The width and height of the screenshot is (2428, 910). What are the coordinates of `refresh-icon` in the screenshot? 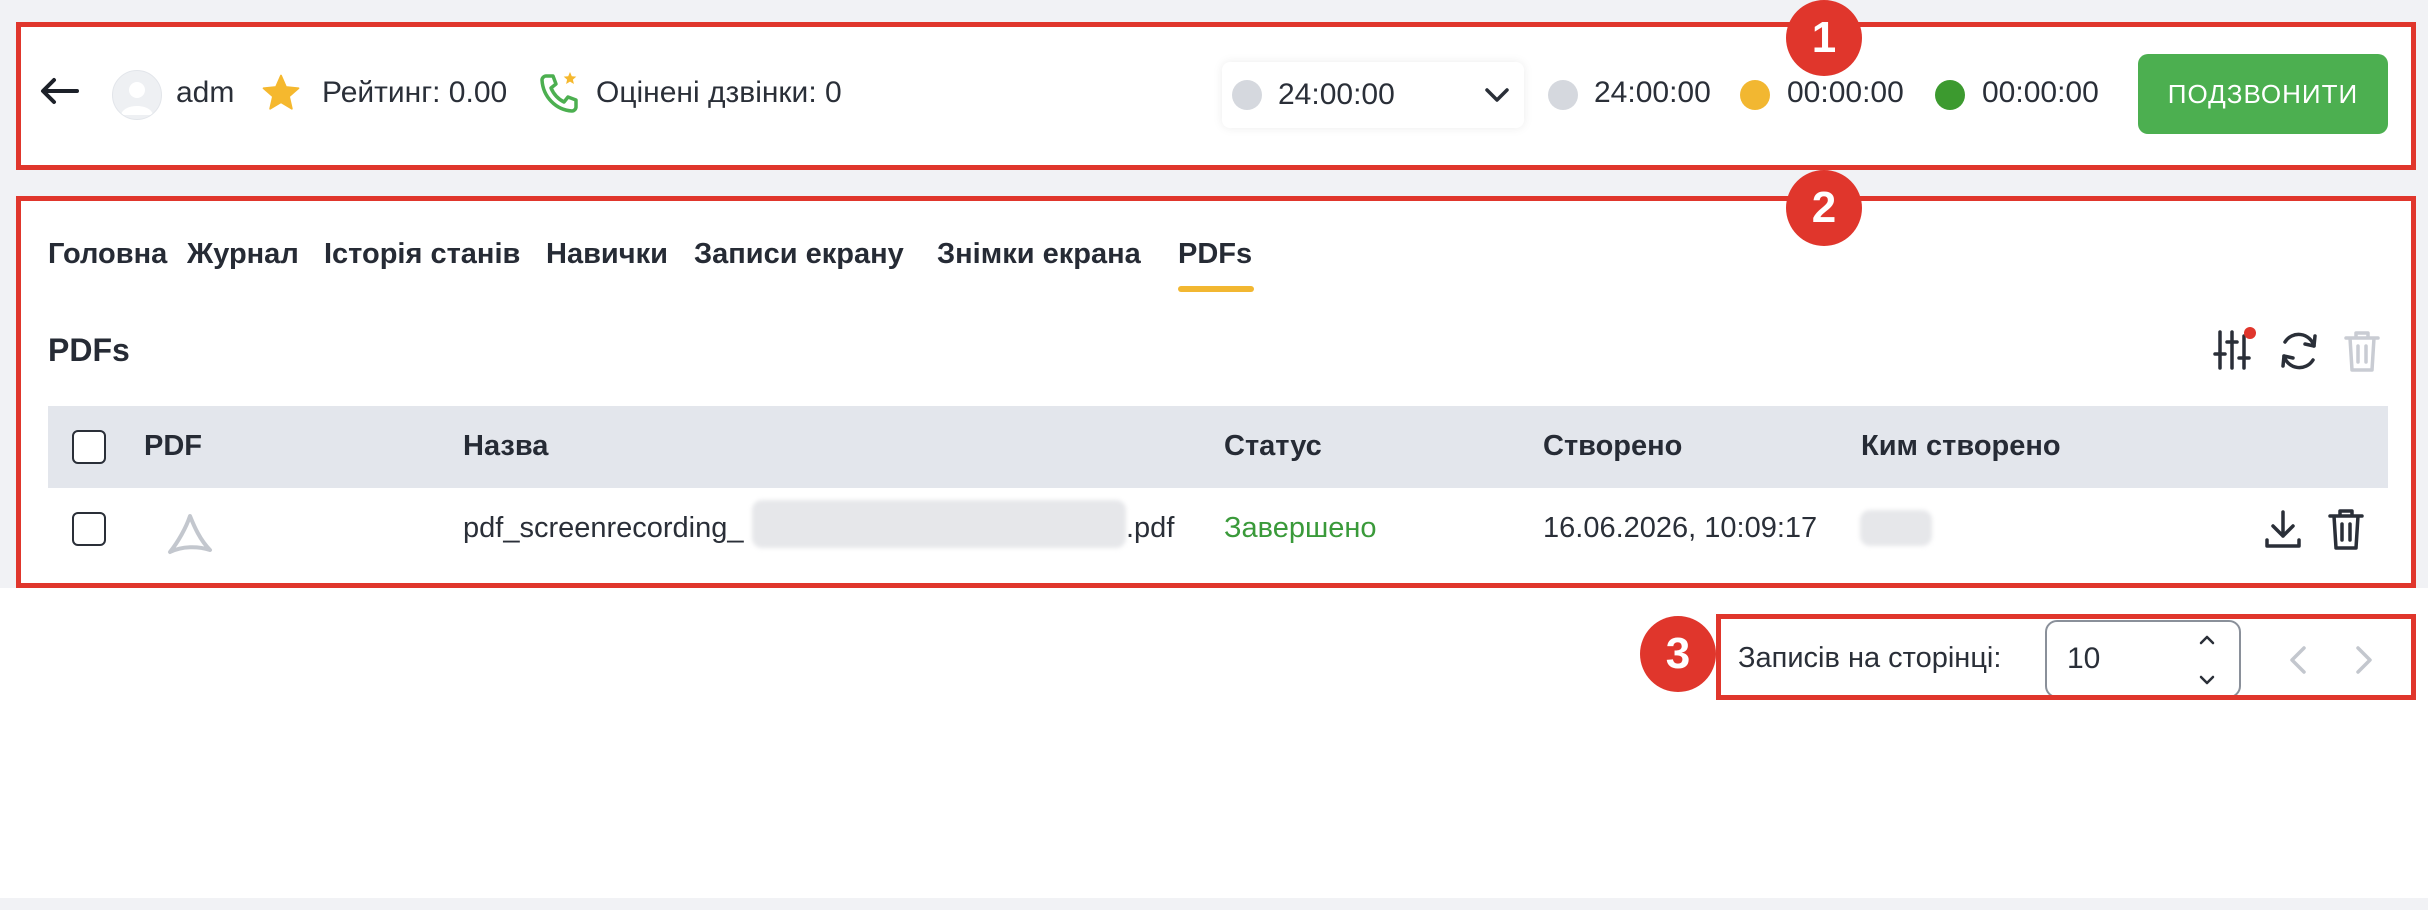 It's located at (2299, 351).